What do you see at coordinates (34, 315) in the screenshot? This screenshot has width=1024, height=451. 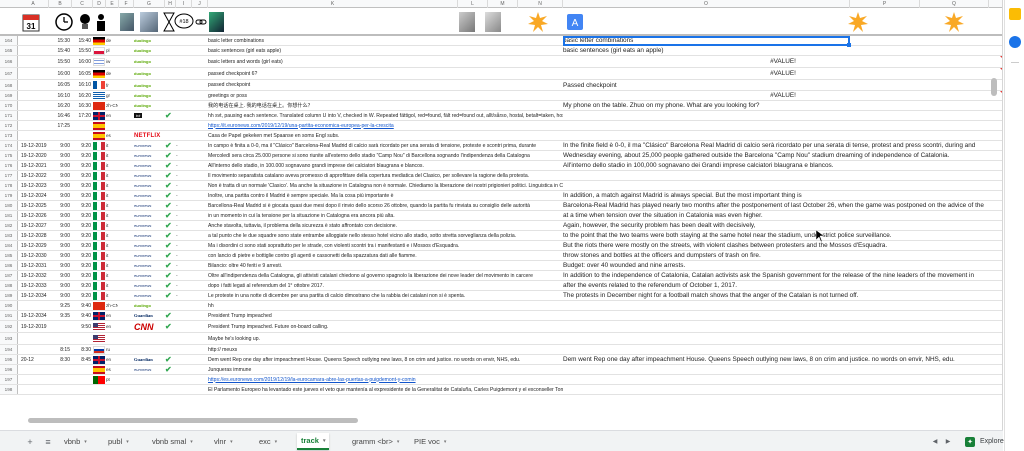 I see `date-cell: 19-12-2034` at bounding box center [34, 315].